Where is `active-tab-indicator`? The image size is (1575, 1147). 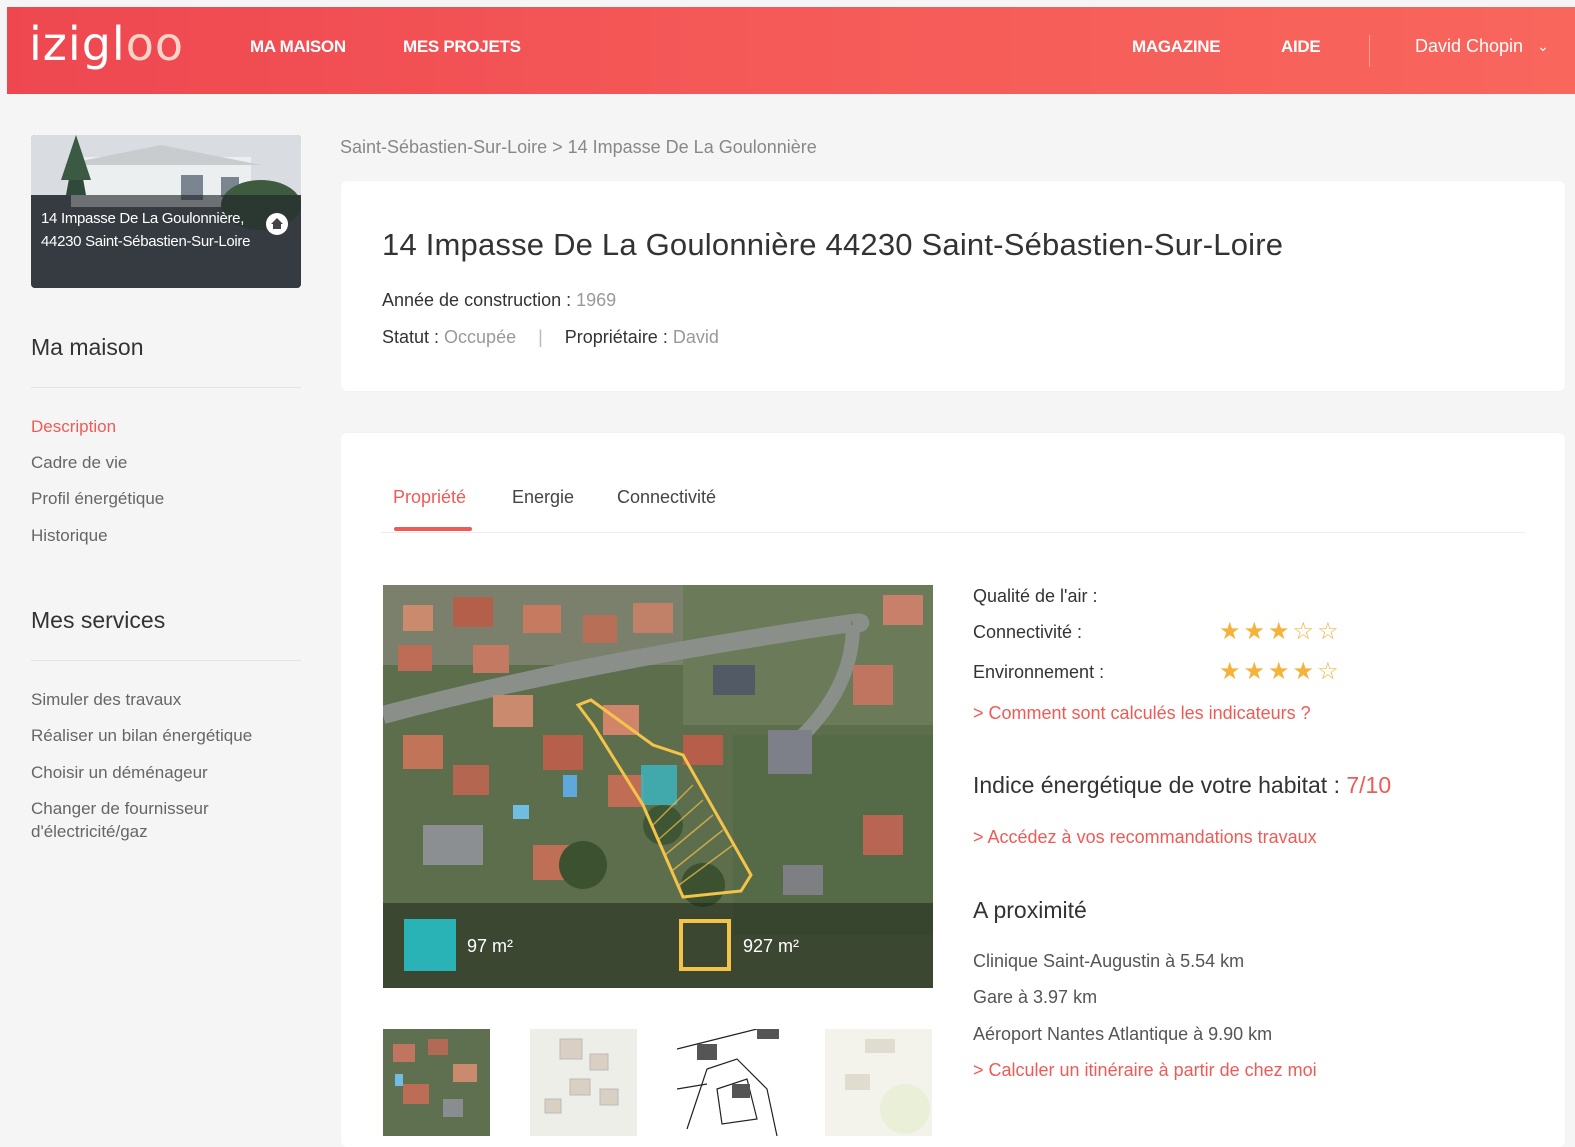
active-tab-indicator is located at coordinates (433, 529).